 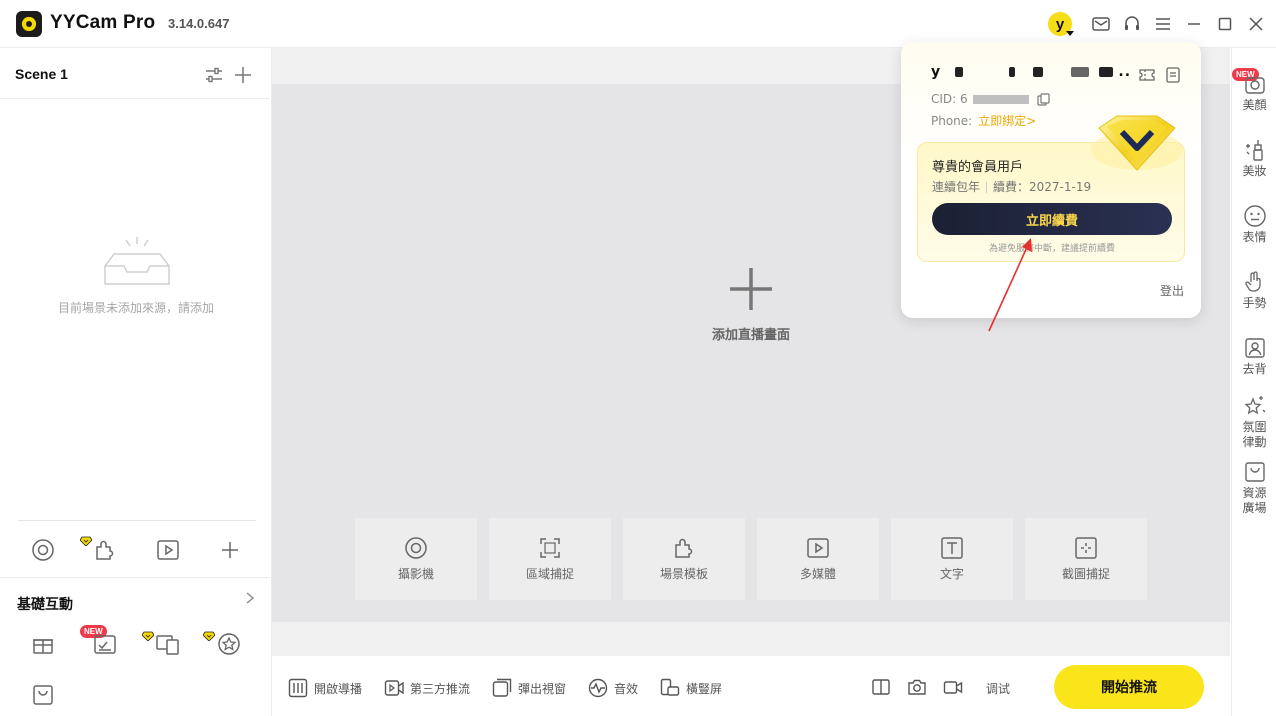 What do you see at coordinates (168, 550) in the screenshot?
I see `media-source-icon` at bounding box center [168, 550].